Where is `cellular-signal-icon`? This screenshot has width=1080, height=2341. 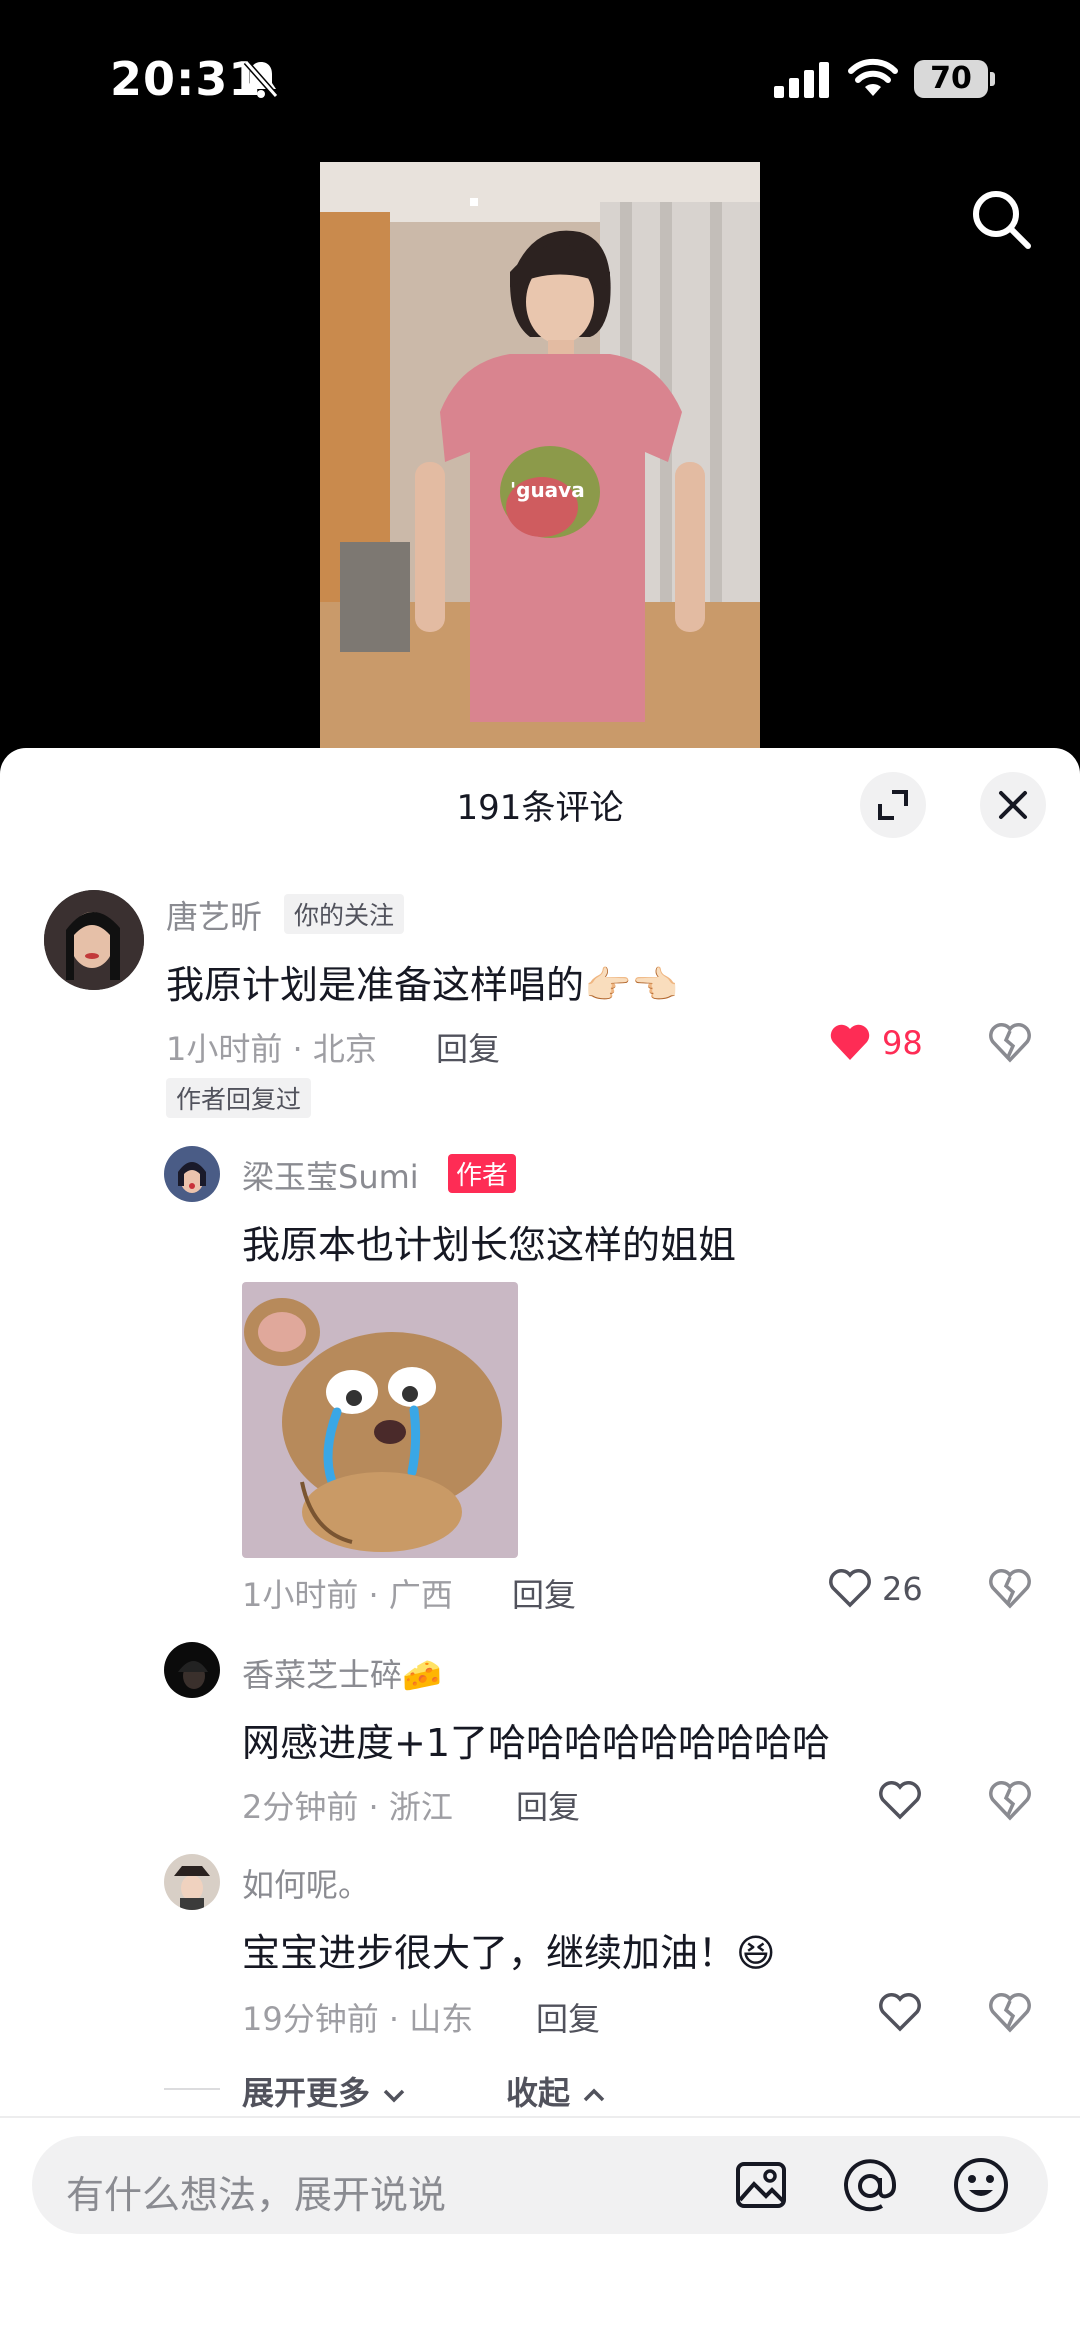 cellular-signal-icon is located at coordinates (801, 80).